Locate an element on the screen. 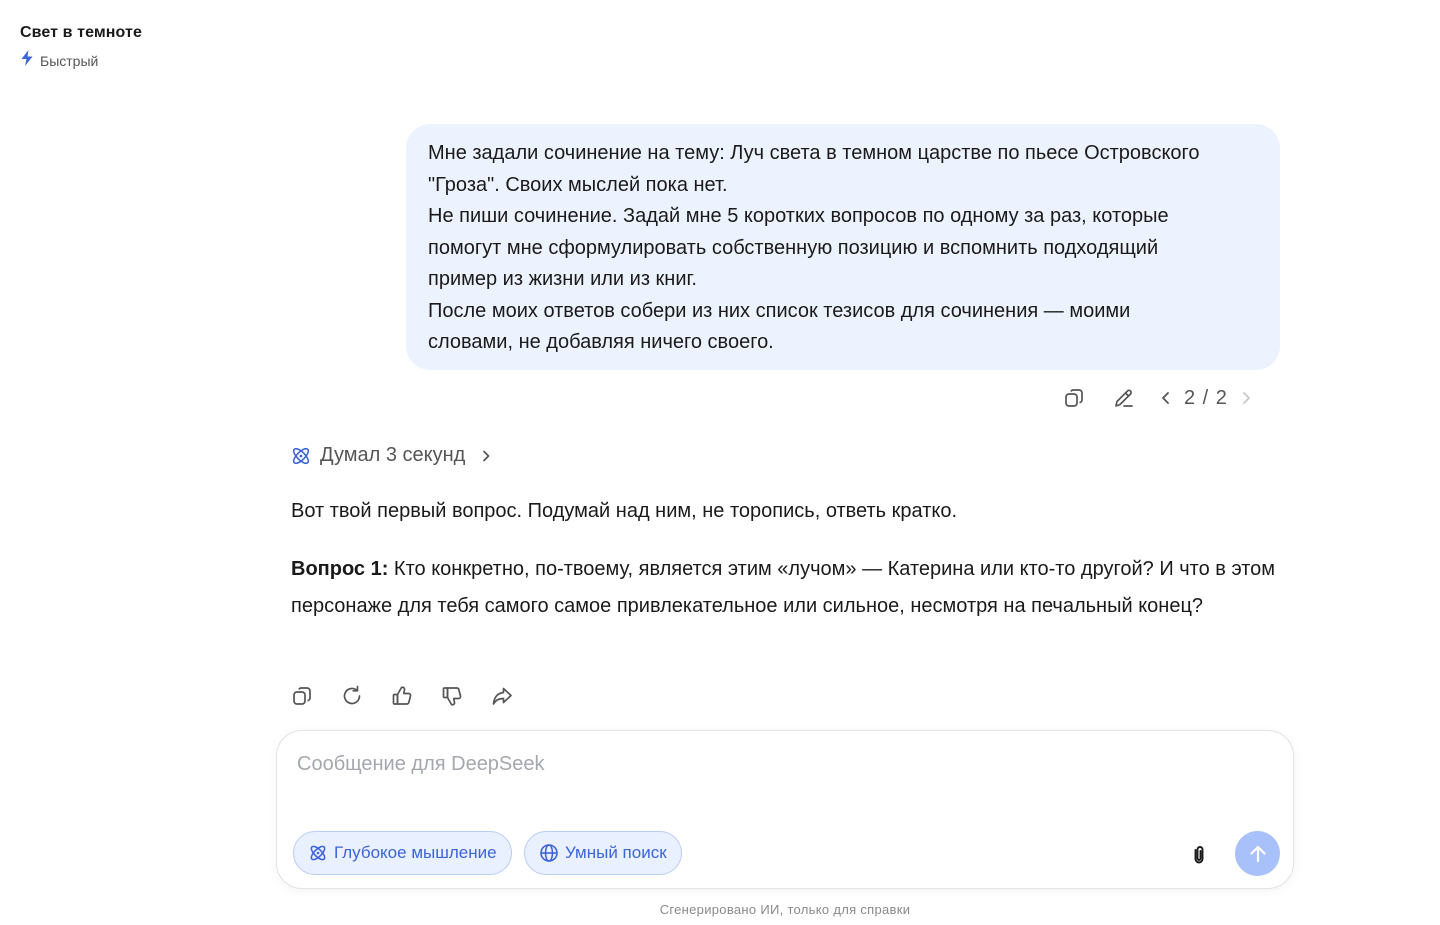  like-button is located at coordinates (402, 696).